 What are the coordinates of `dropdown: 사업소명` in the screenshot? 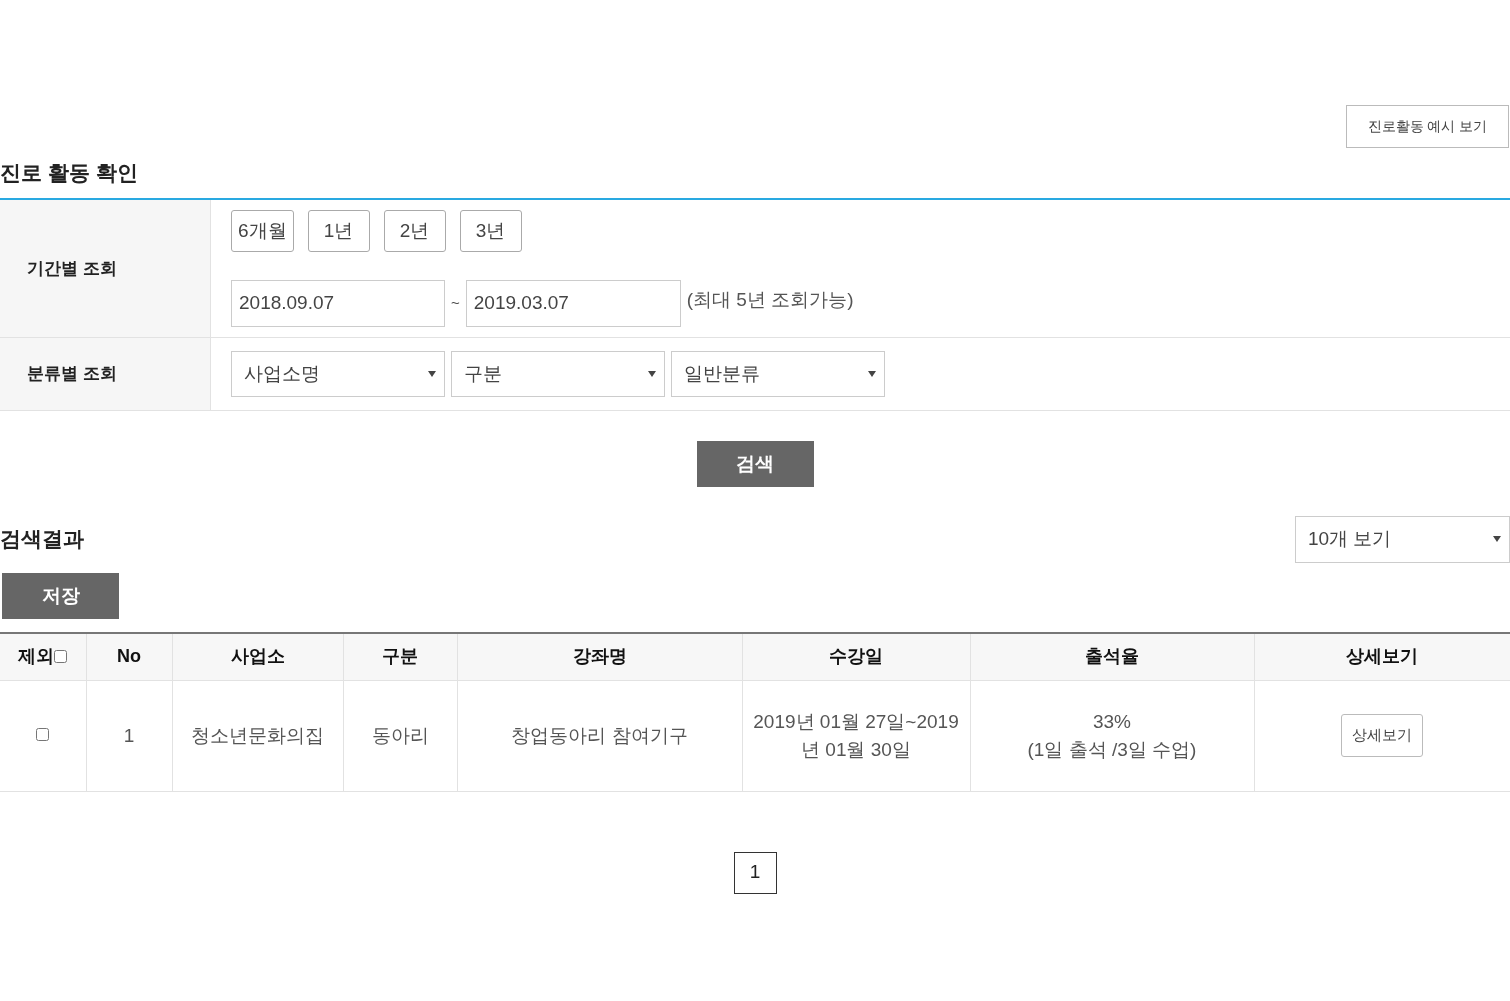 It's located at (338, 374).